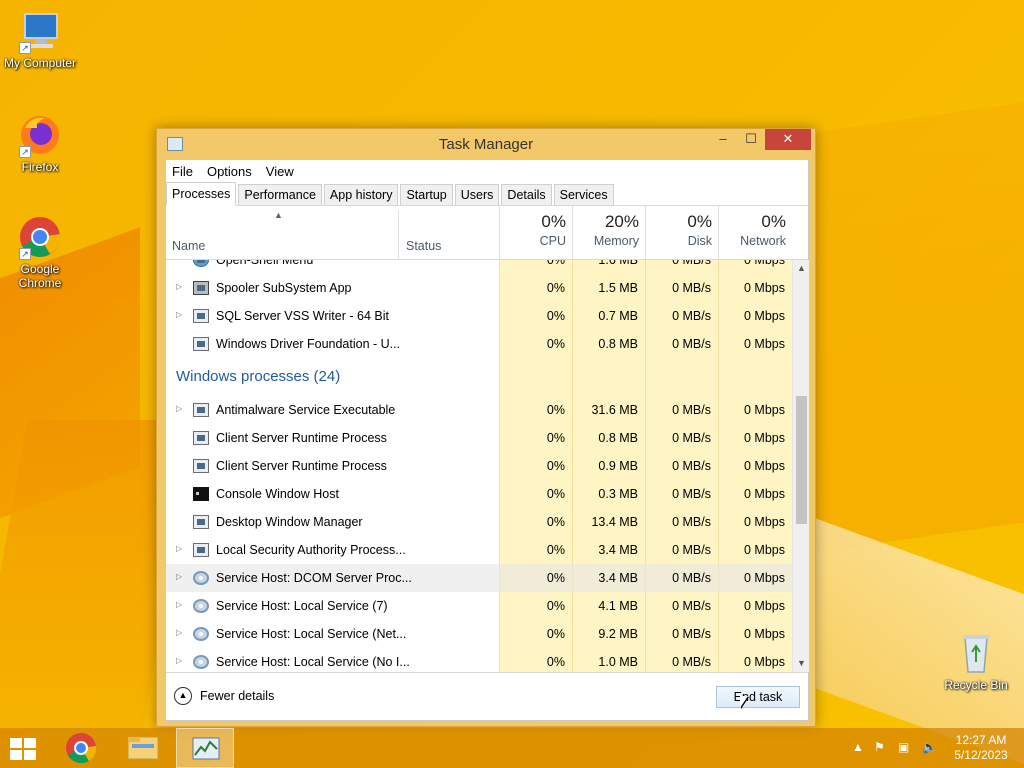 This screenshot has height=768, width=1024. I want to click on tab-startup: Startup, so click(426, 194).